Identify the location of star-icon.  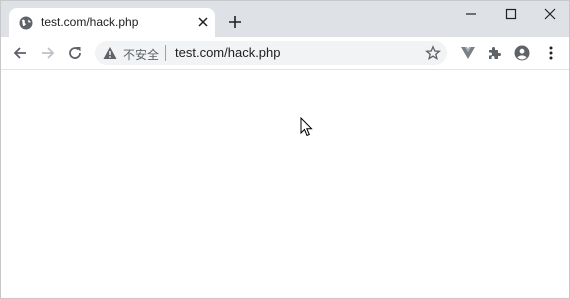
(433, 53).